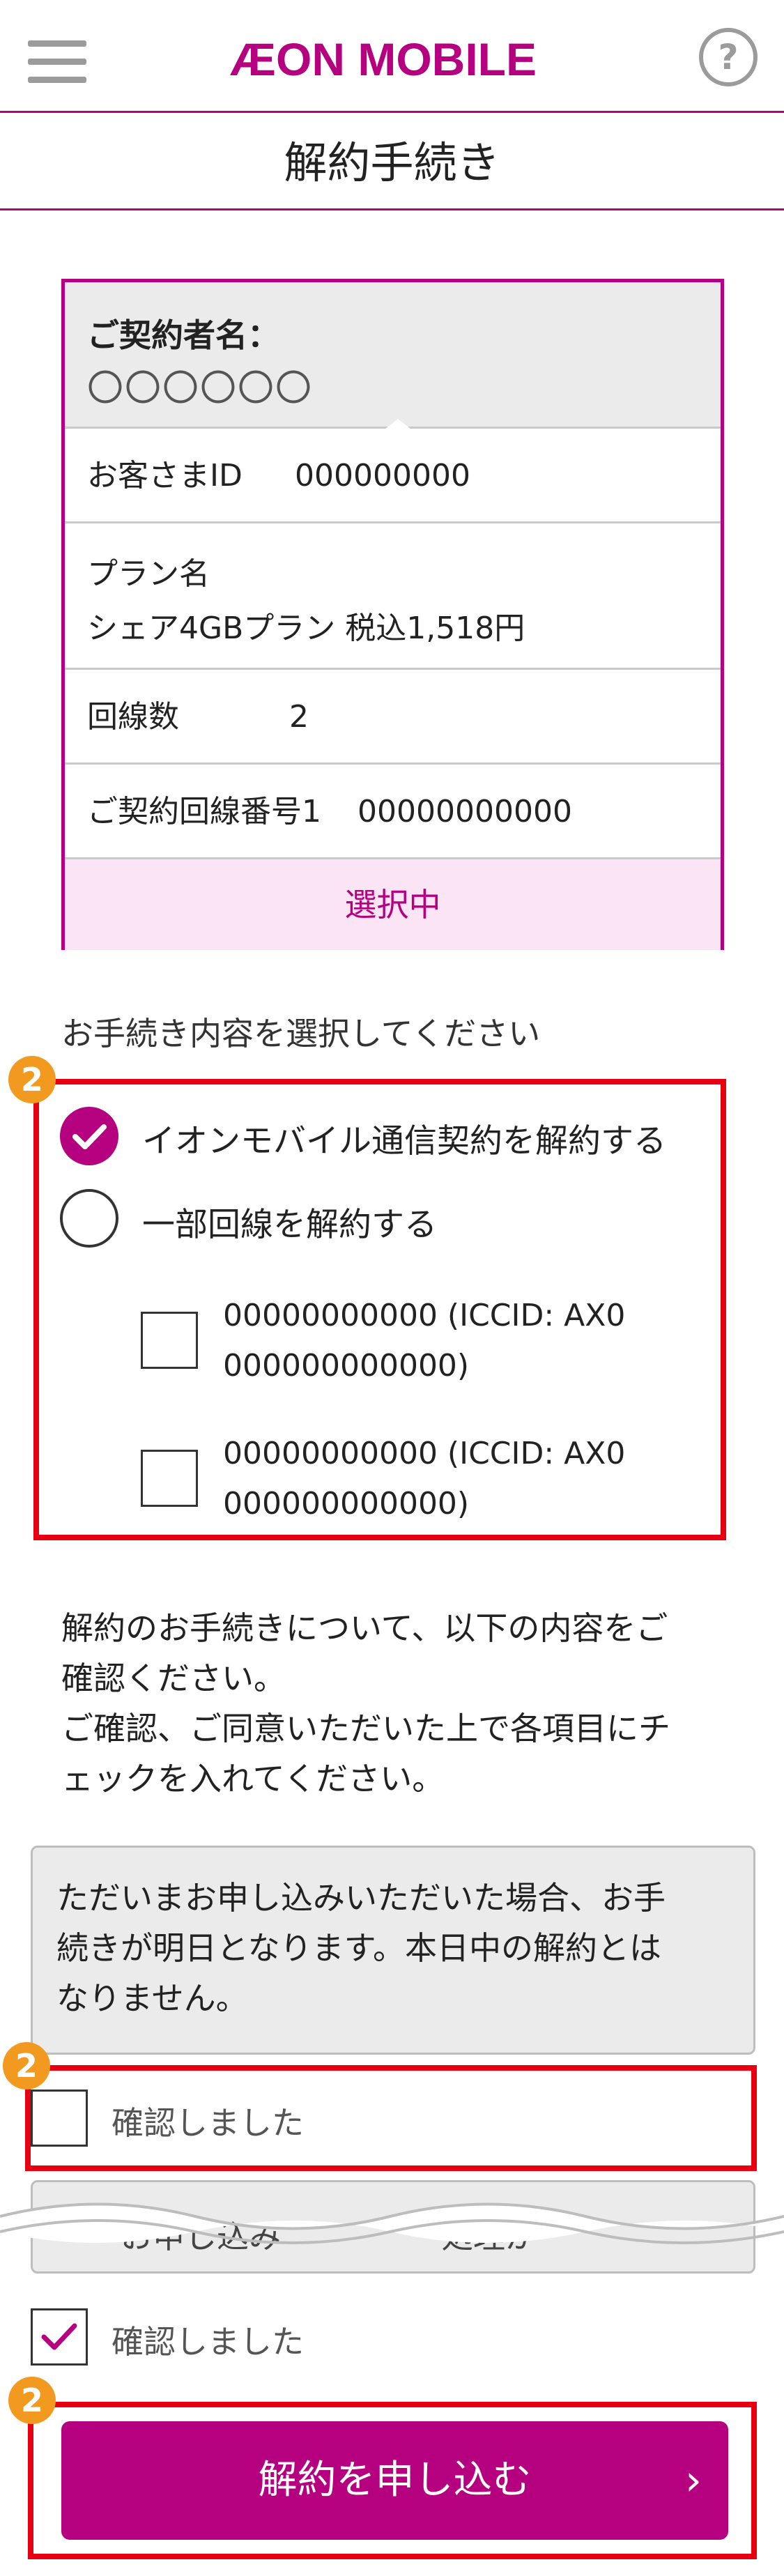  What do you see at coordinates (183, 335) in the screenshot?
I see `contract-name-label: ご契約者名：` at bounding box center [183, 335].